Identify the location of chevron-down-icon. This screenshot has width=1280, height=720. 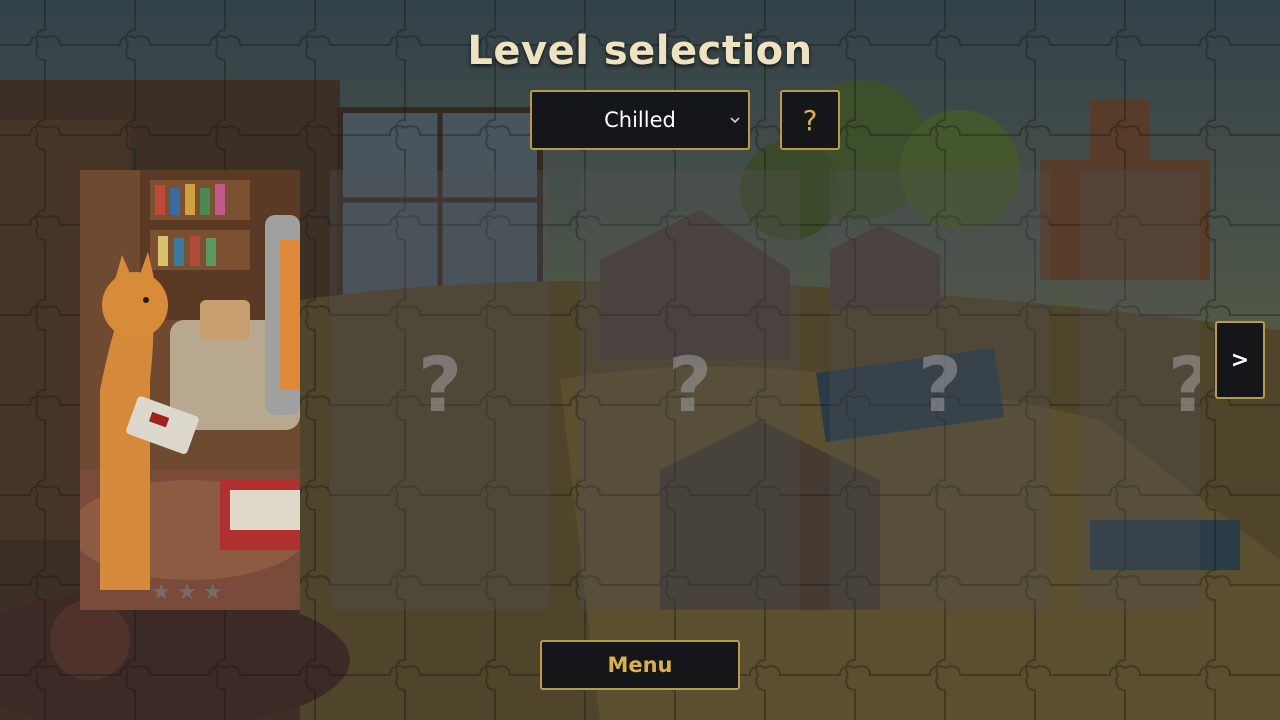
(735, 120).